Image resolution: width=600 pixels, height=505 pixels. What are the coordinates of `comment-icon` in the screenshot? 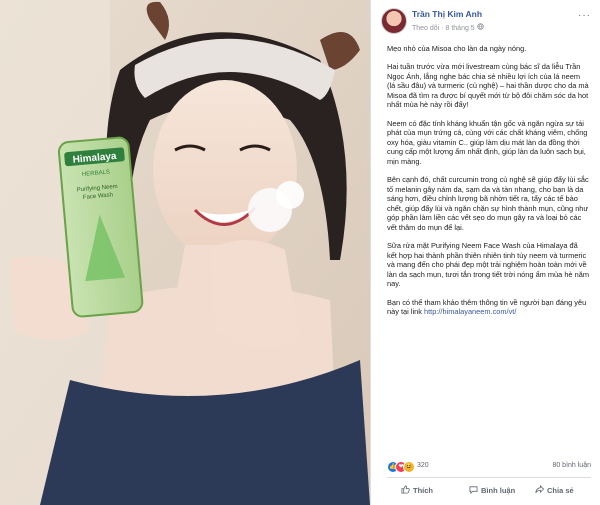 It's located at (473, 490).